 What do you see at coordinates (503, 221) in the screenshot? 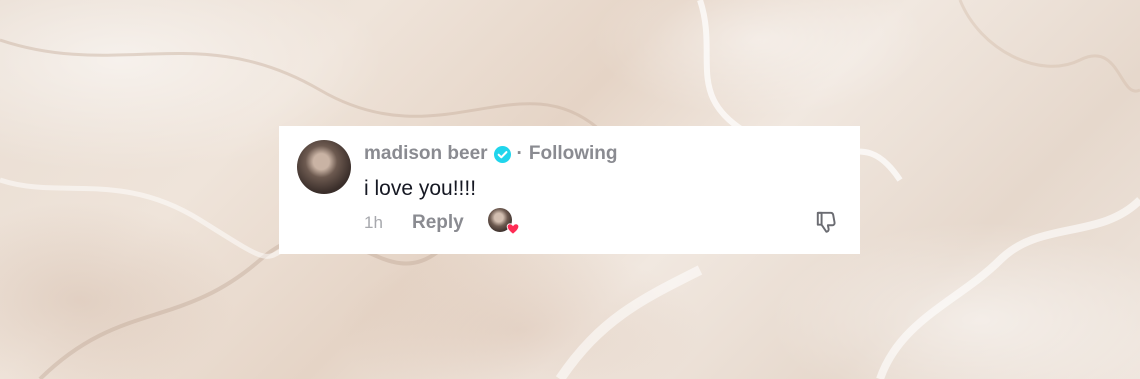
I see `liked-by-creator-badge` at bounding box center [503, 221].